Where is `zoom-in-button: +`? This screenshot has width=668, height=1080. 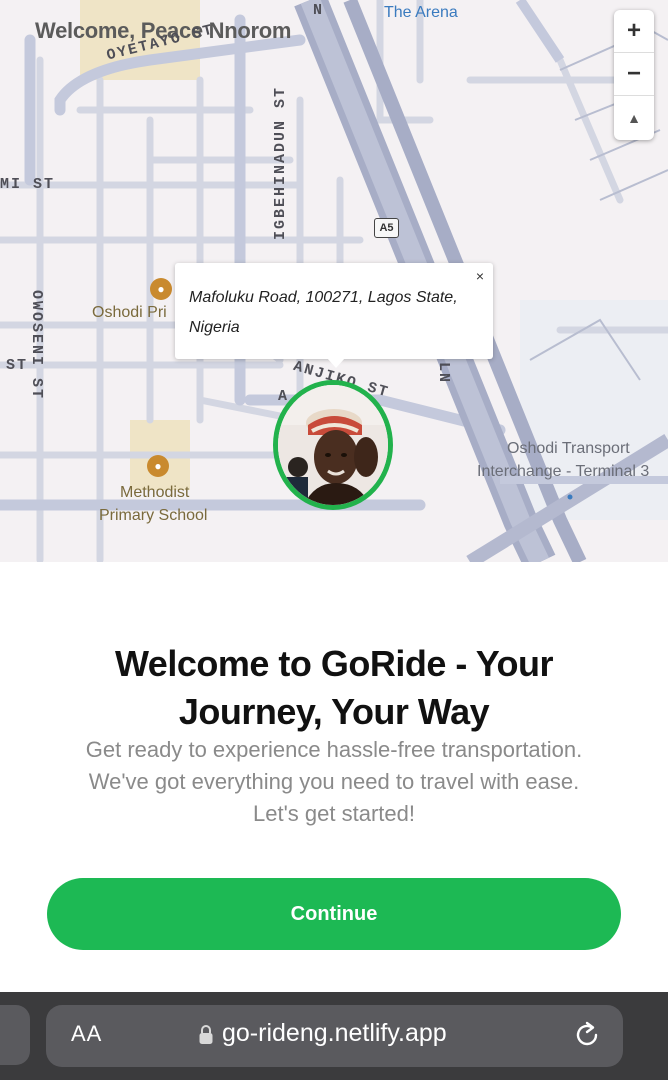
zoom-in-button: + is located at coordinates (634, 31).